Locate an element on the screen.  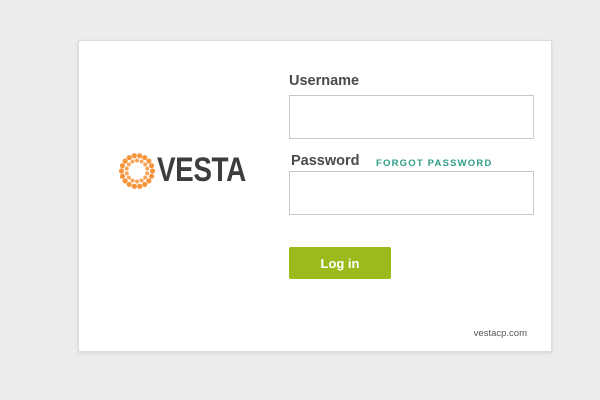
login-button: Log in is located at coordinates (340, 263).